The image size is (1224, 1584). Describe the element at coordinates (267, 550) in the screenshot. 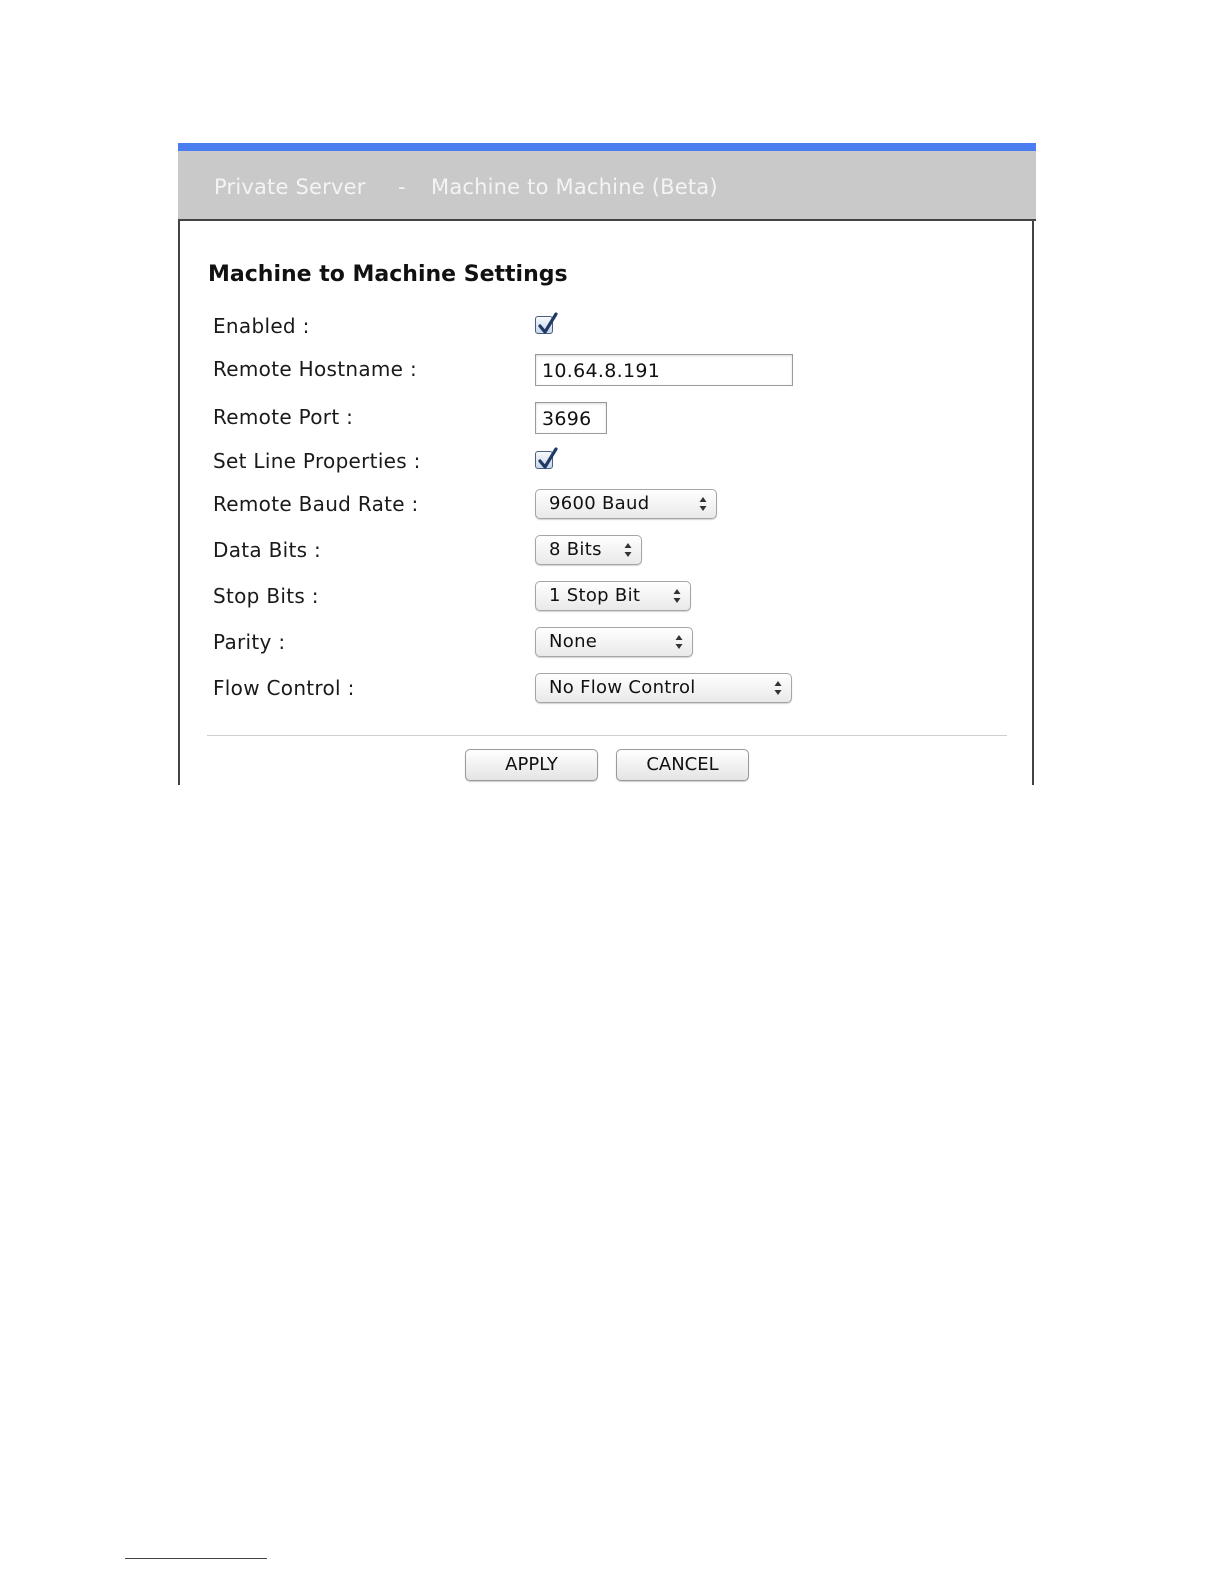

I see `data-bits-label: Data Bits :` at that location.